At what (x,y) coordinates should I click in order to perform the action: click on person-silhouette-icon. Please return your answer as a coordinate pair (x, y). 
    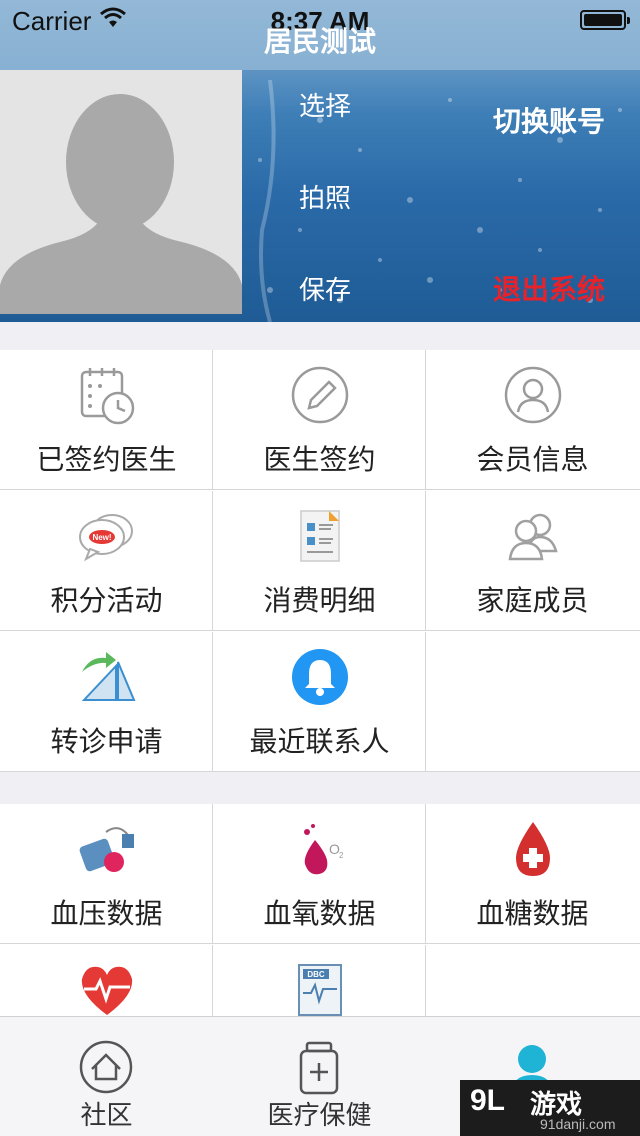
    Looking at the image, I should click on (121, 192).